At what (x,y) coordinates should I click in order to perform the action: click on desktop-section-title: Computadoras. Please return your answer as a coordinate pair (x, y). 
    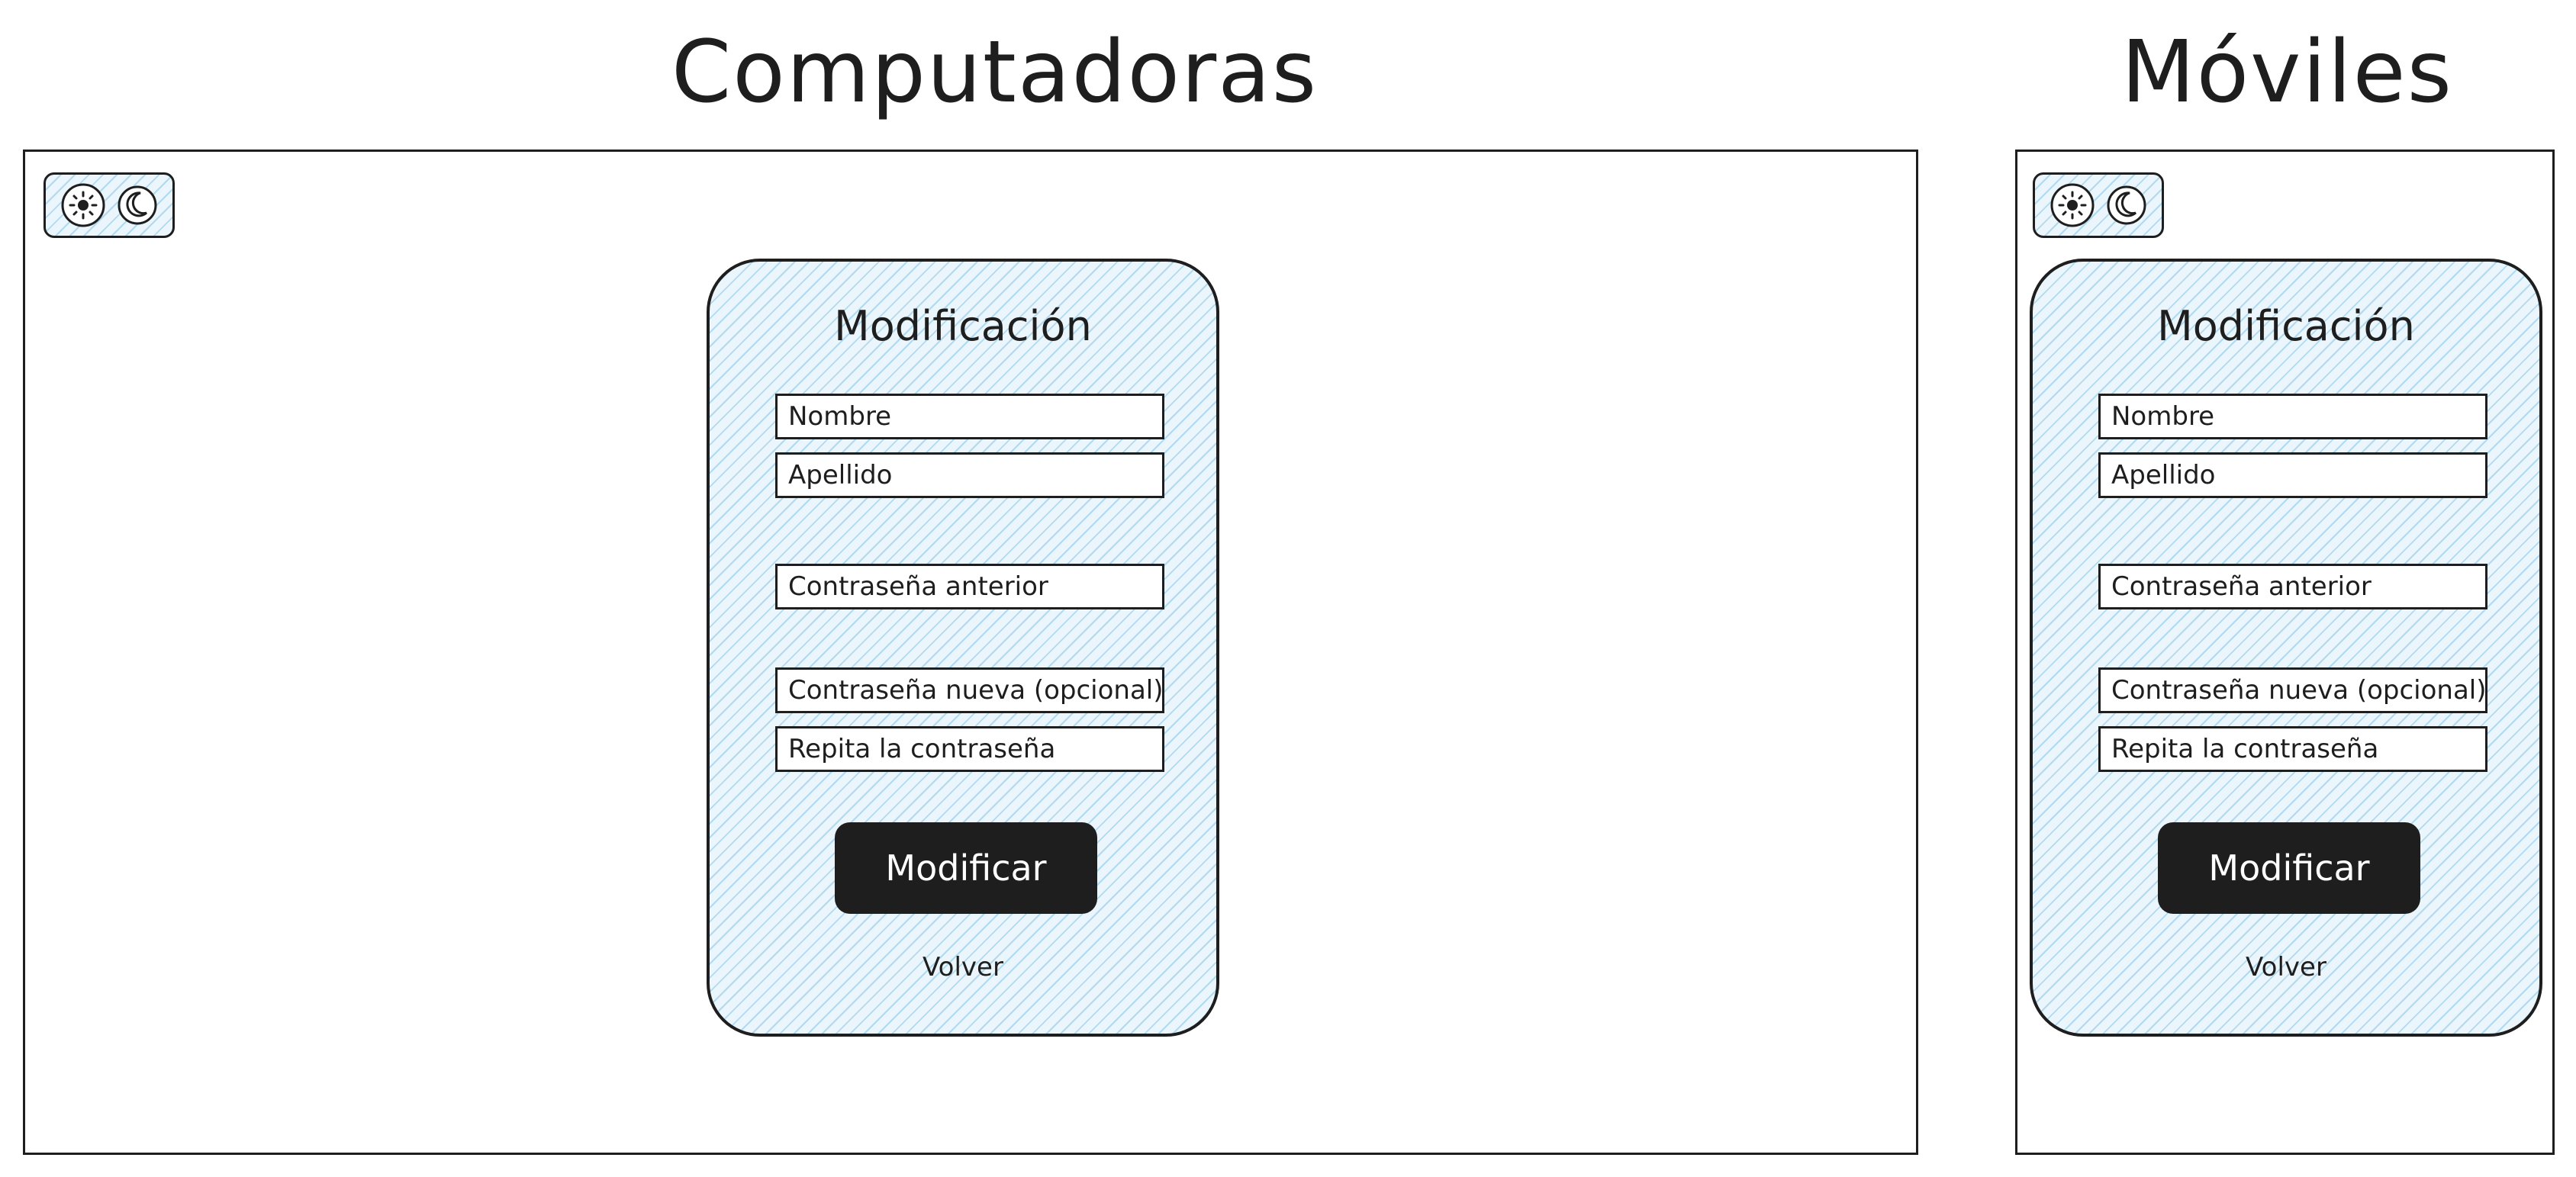
    Looking at the image, I should click on (995, 72).